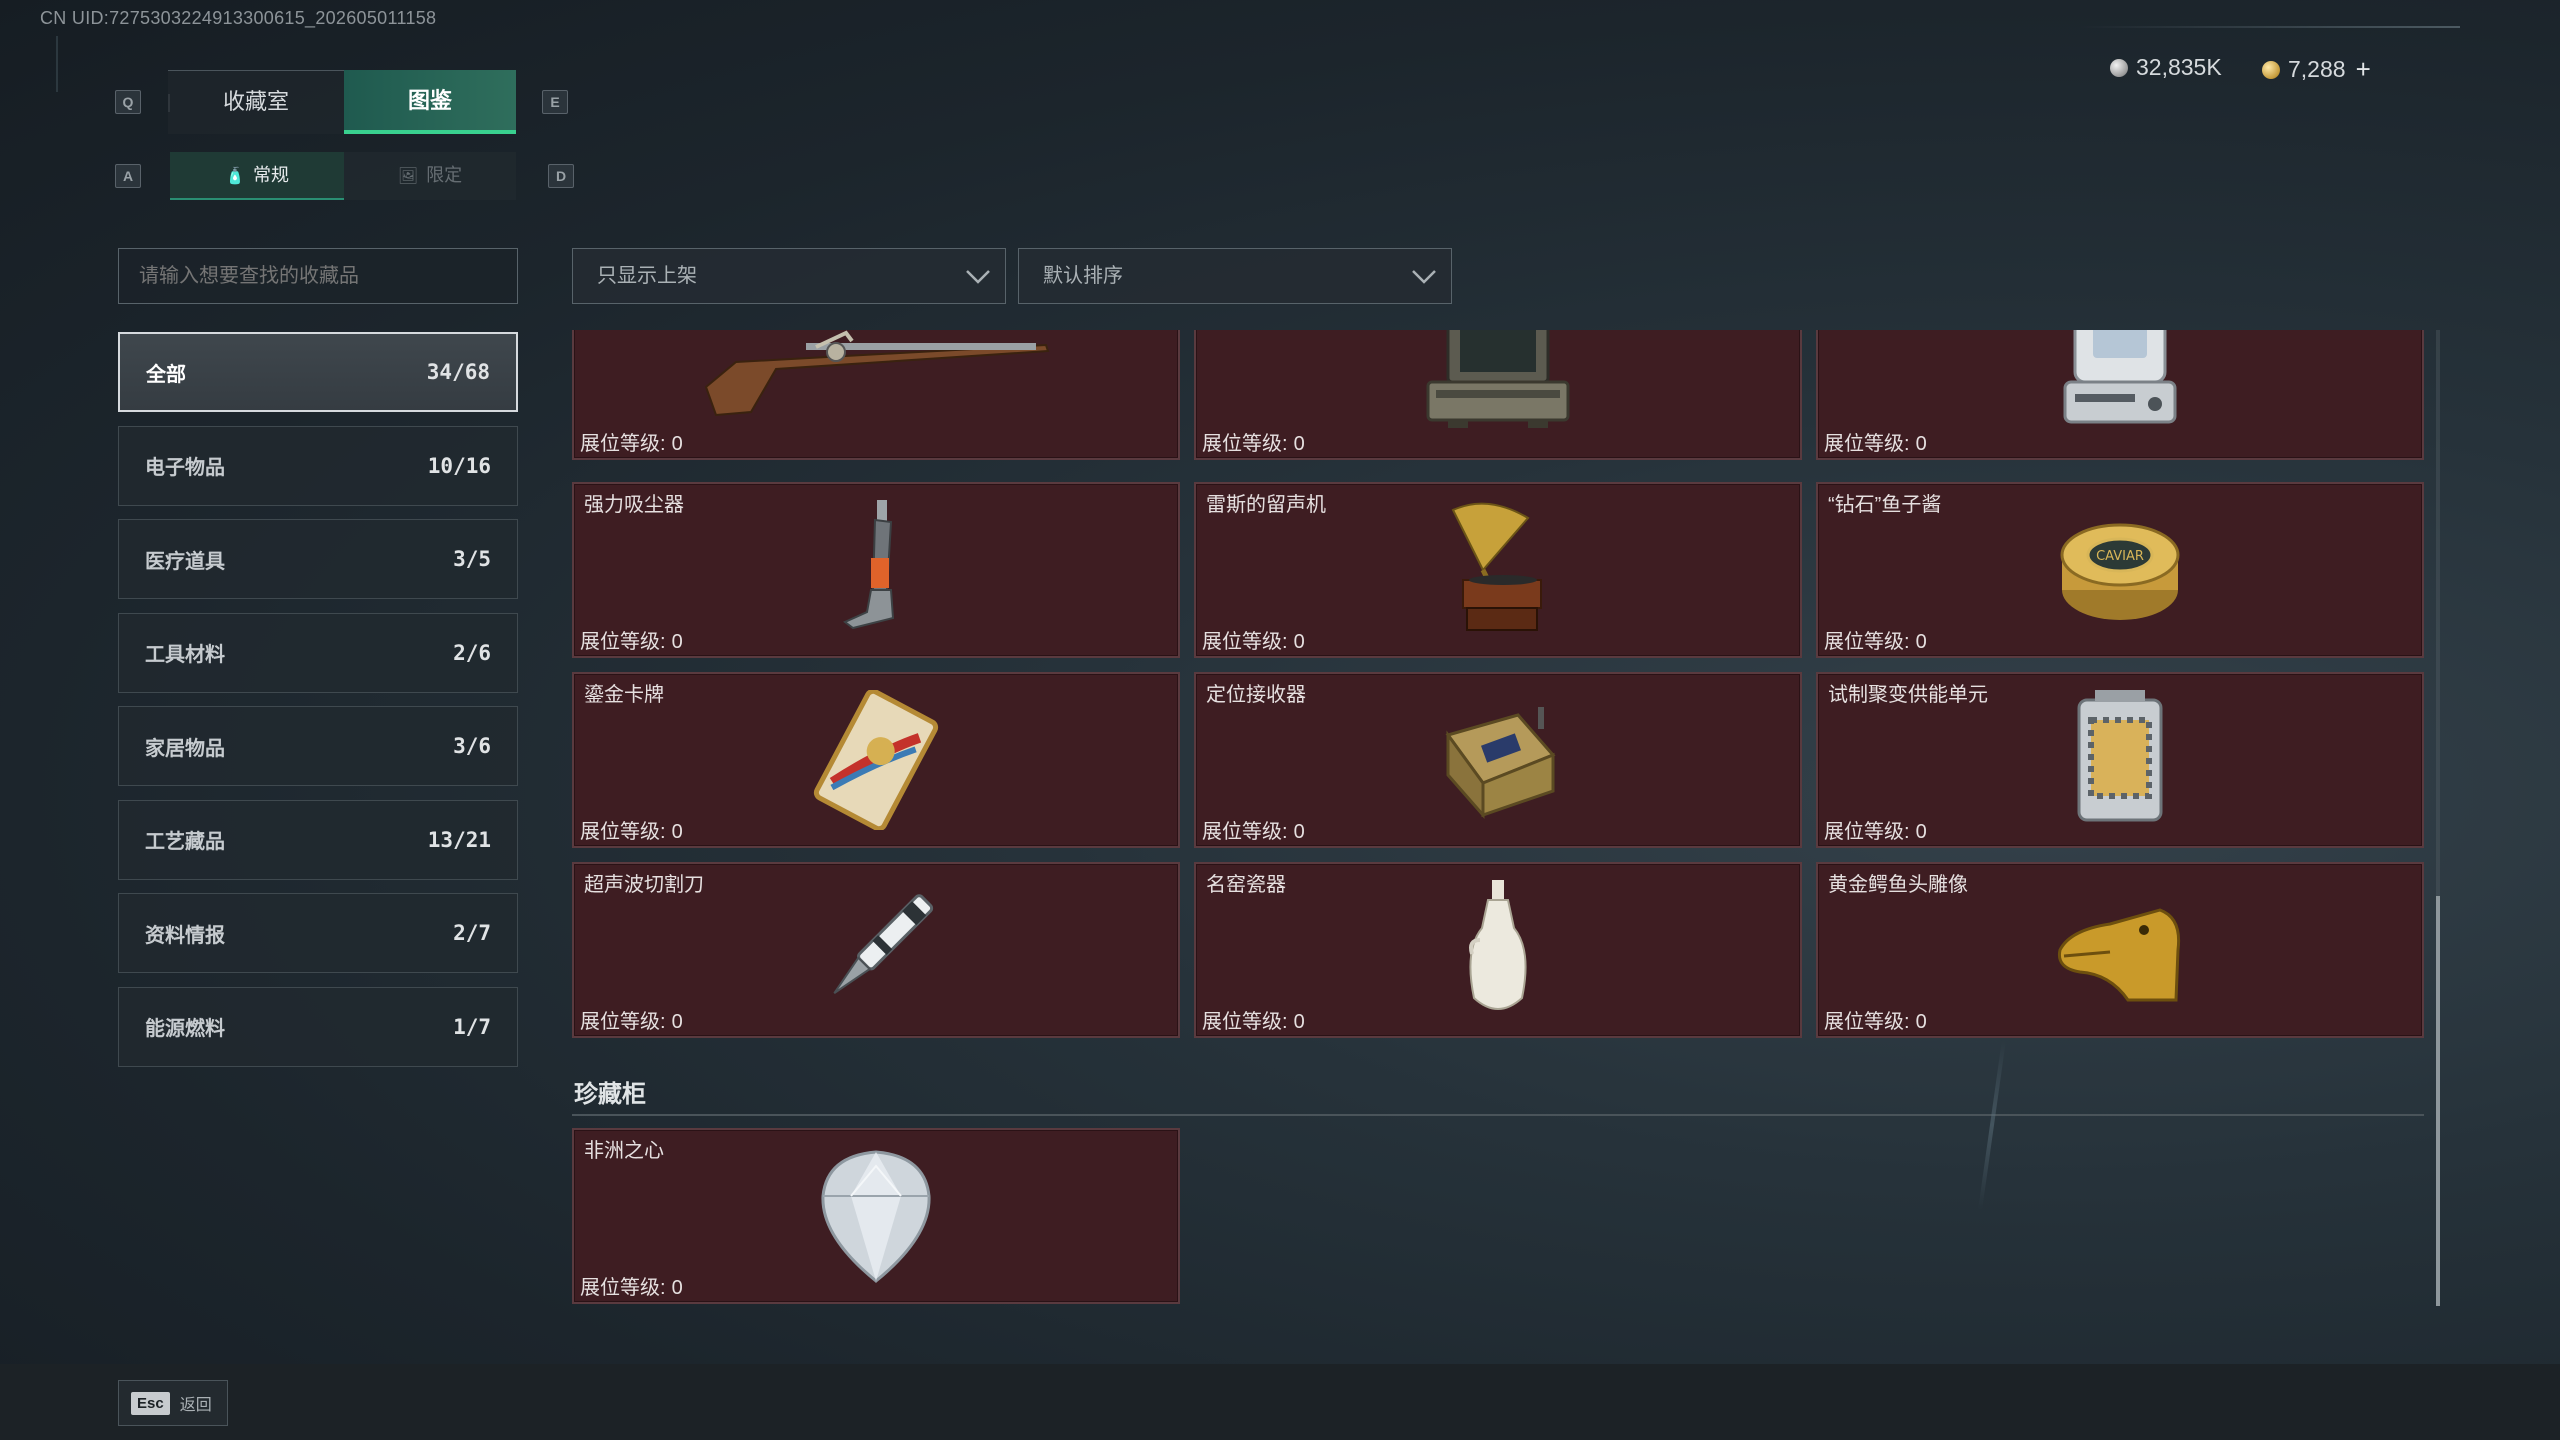 The width and height of the screenshot is (2560, 1440). What do you see at coordinates (61, 64) in the screenshot?
I see `decor-bracket` at bounding box center [61, 64].